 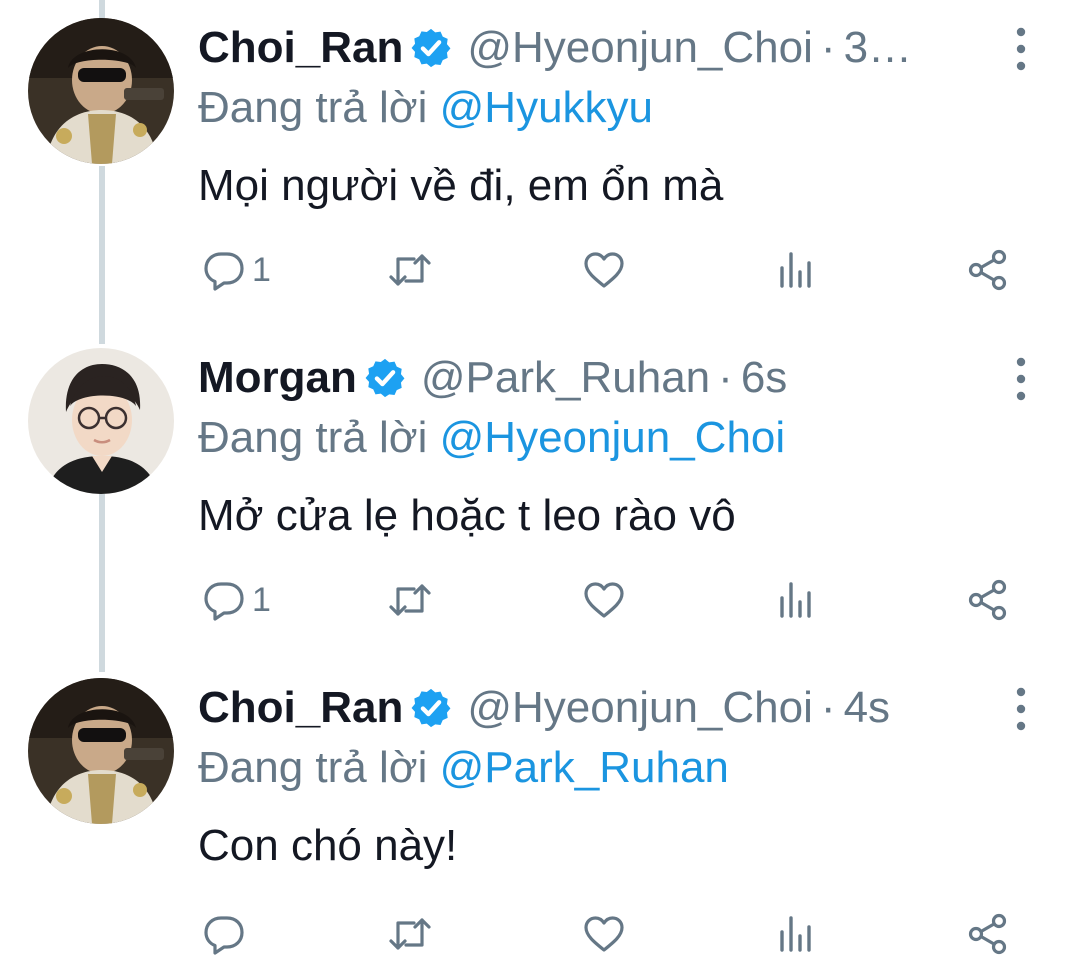 I want to click on replying-to: Đang trả lời @Park_Ruhan, so click(x=463, y=768).